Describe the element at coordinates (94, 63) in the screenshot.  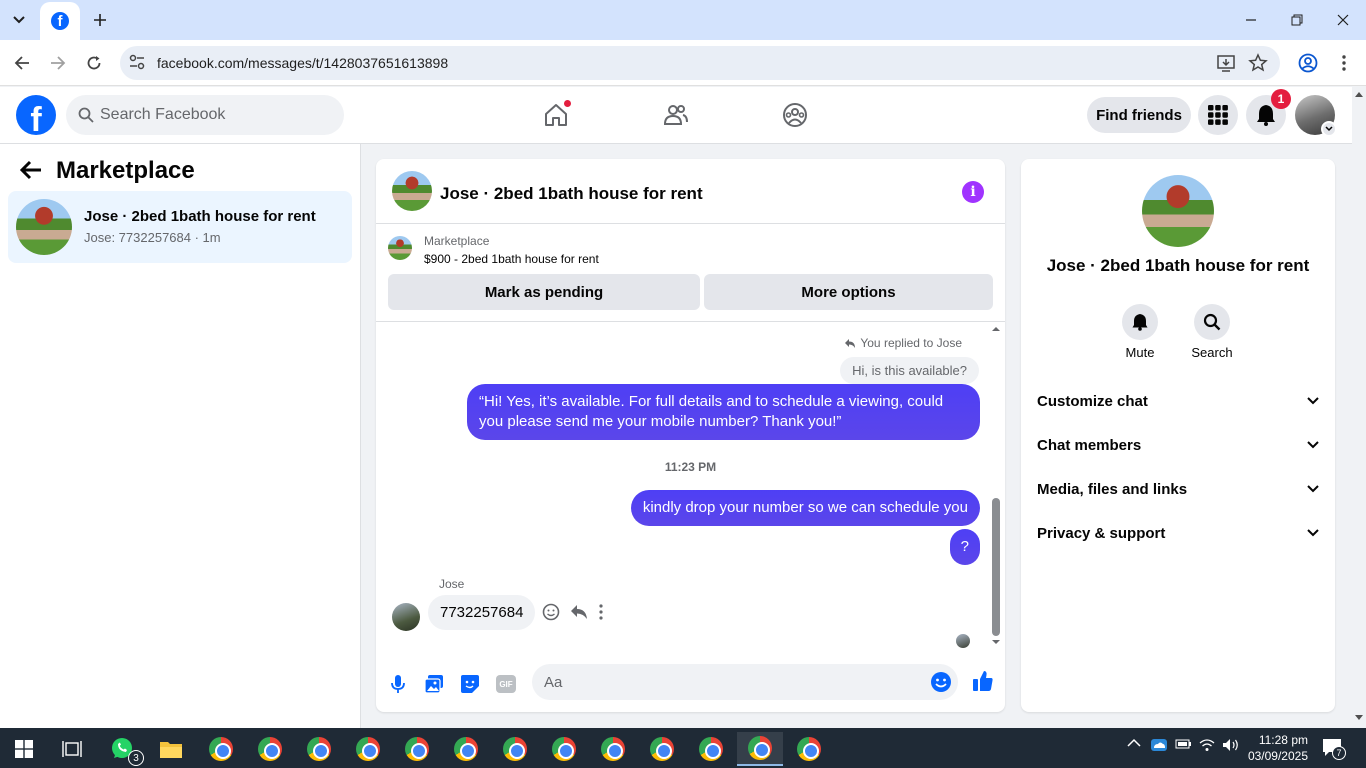
I see `reload-button` at that location.